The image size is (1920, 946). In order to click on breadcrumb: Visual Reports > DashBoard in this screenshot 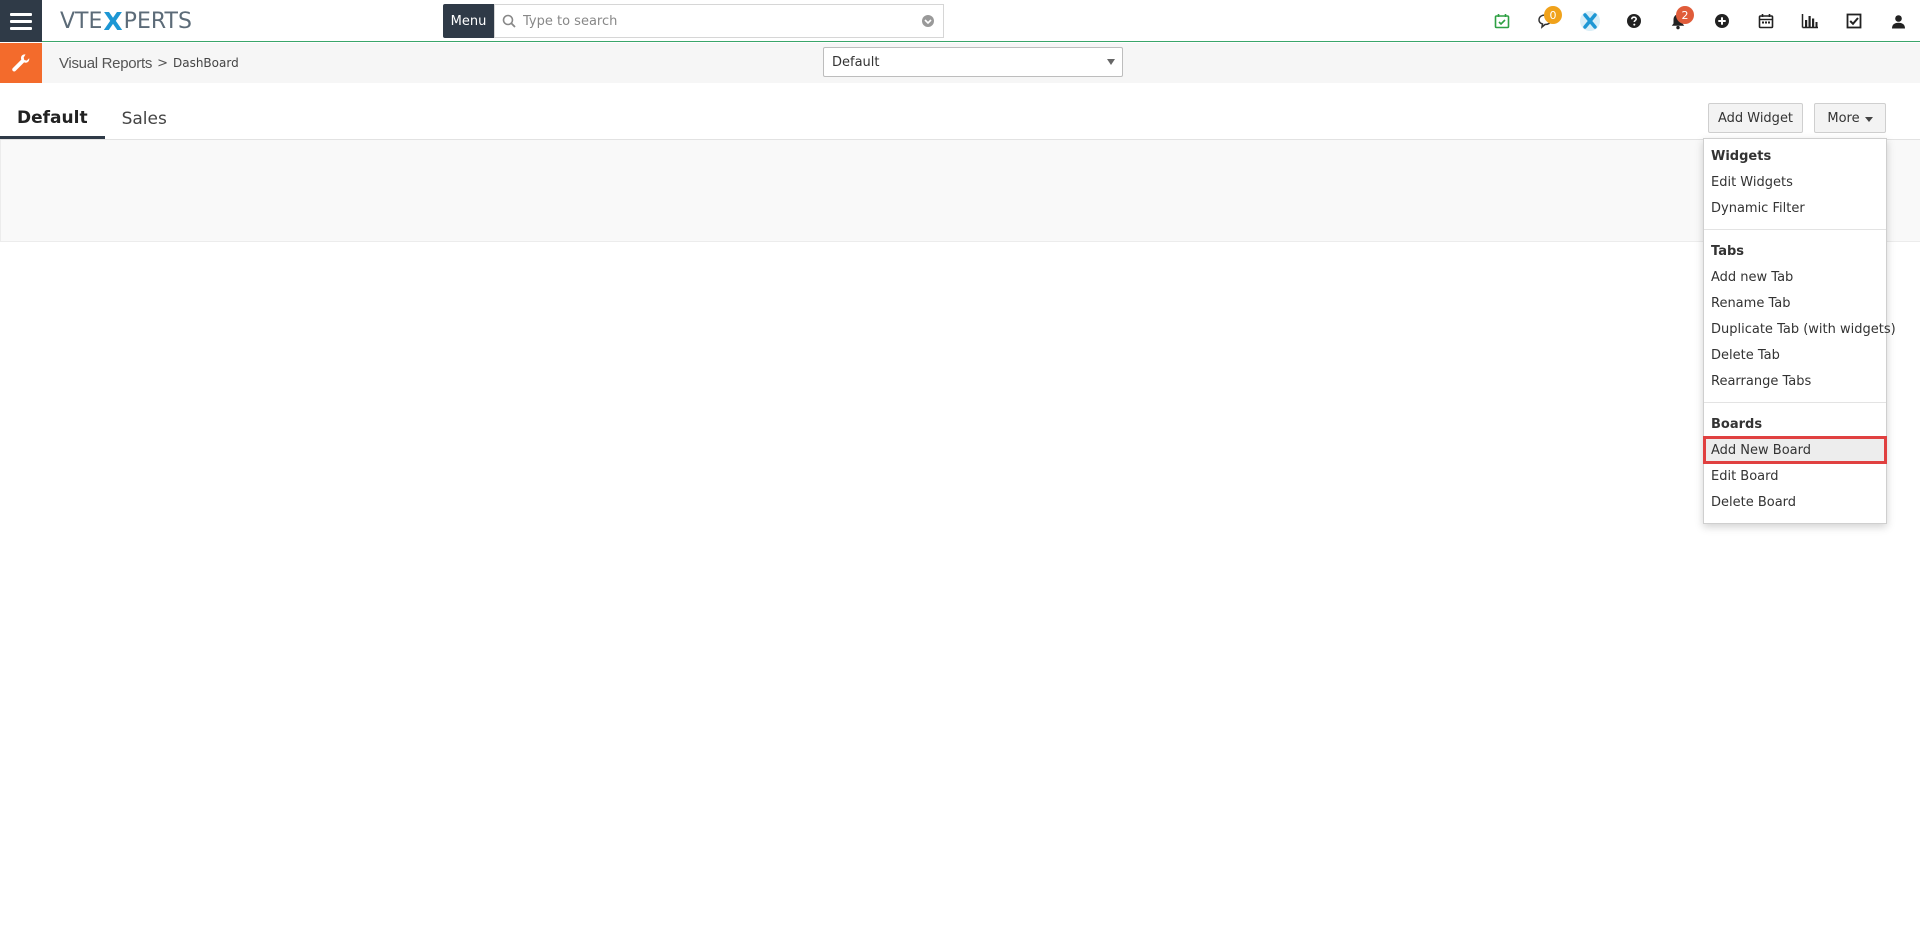, I will do `click(149, 63)`.